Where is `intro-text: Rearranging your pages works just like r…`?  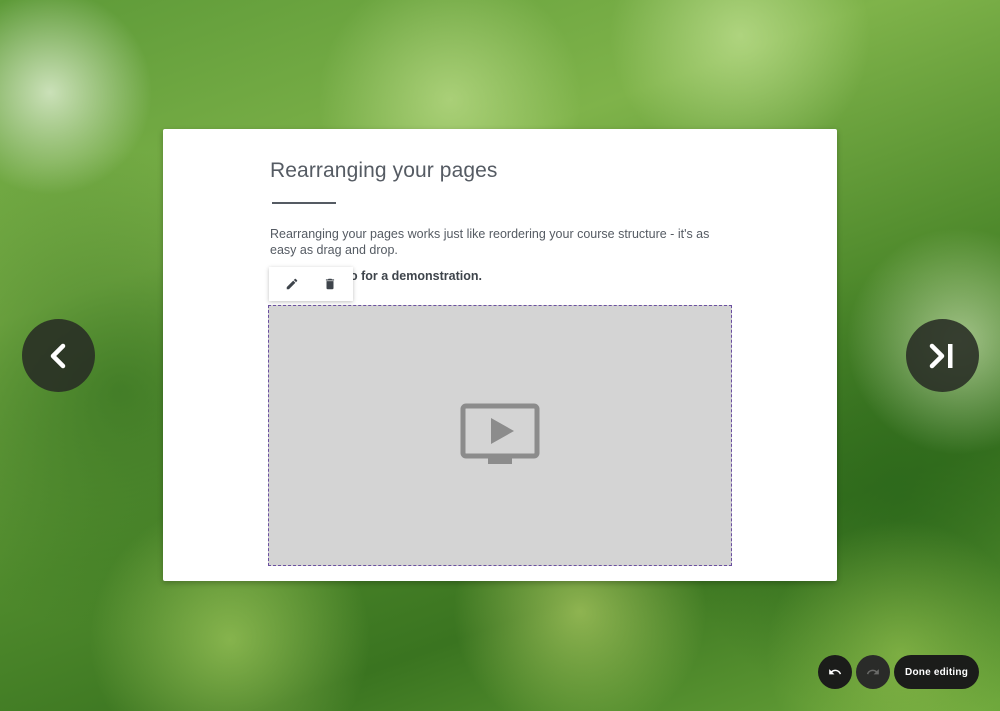 intro-text: Rearranging your pages works just like r… is located at coordinates (490, 242).